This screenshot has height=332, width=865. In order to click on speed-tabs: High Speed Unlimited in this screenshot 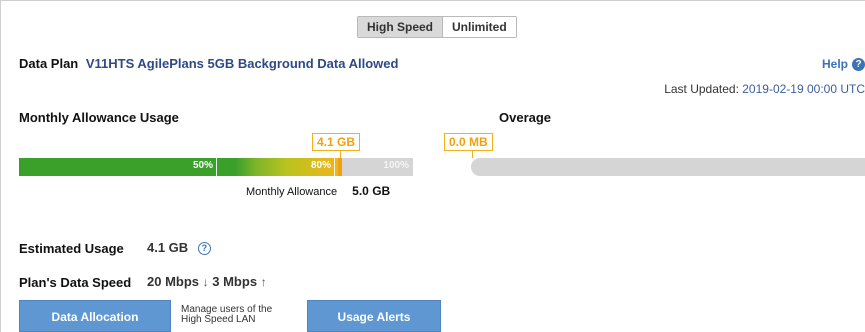, I will do `click(437, 27)`.